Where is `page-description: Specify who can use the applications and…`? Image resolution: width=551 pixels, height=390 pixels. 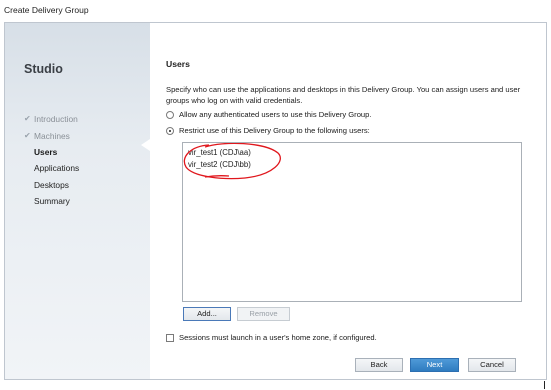
page-description: Specify who can use the applications and… is located at coordinates (343, 95).